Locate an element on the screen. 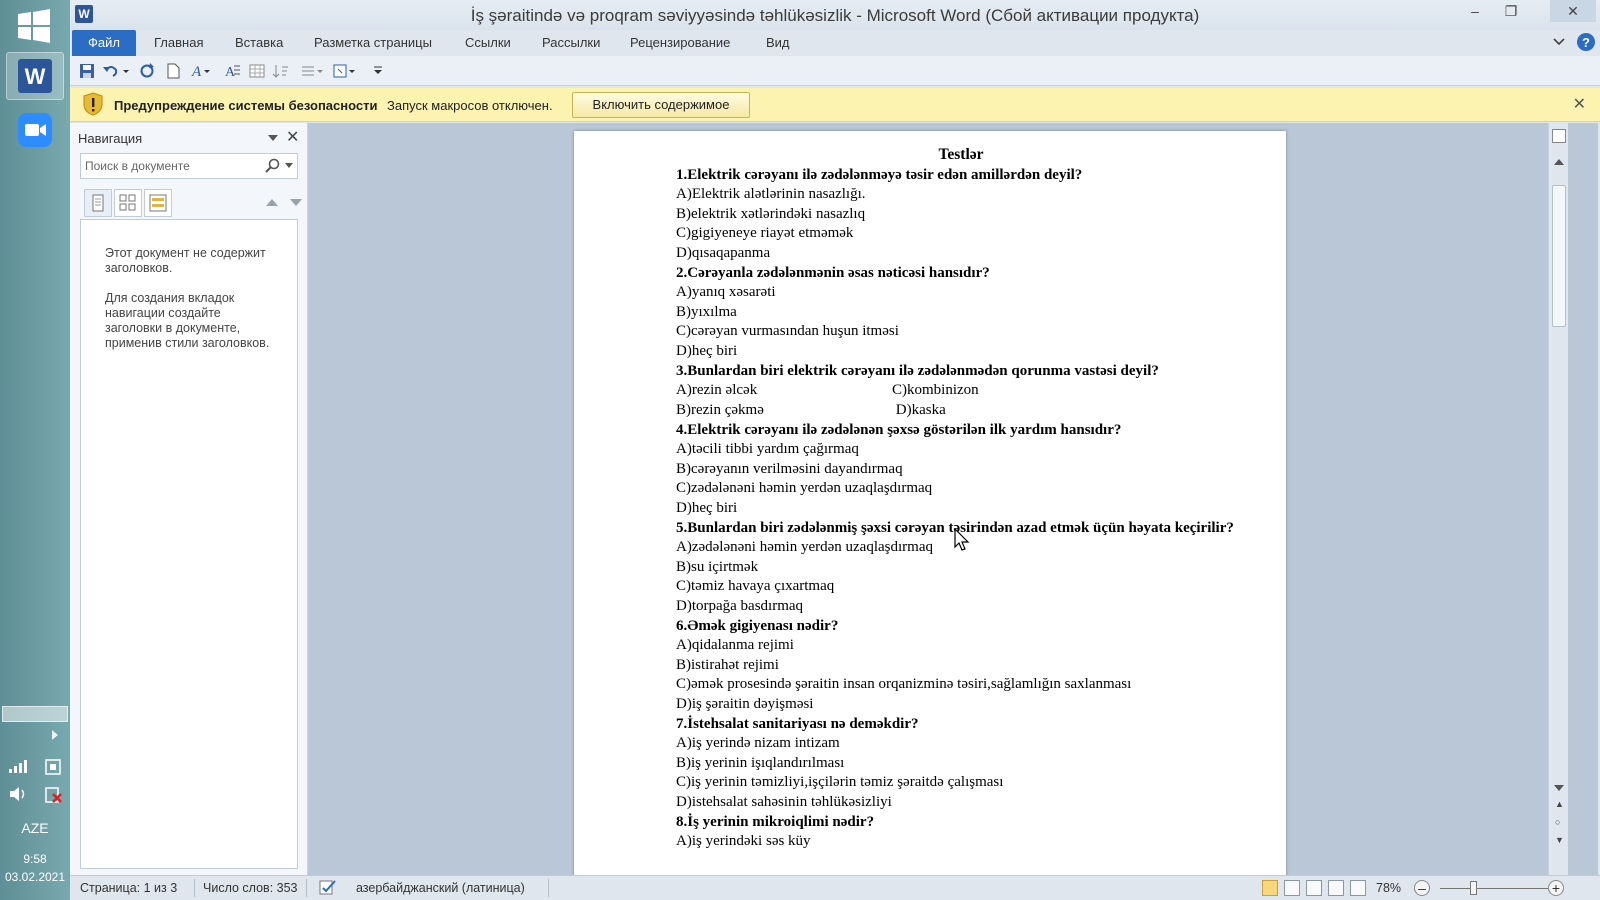 The height and width of the screenshot is (900, 1600). close-button: ✕ is located at coordinates (1573, 11).